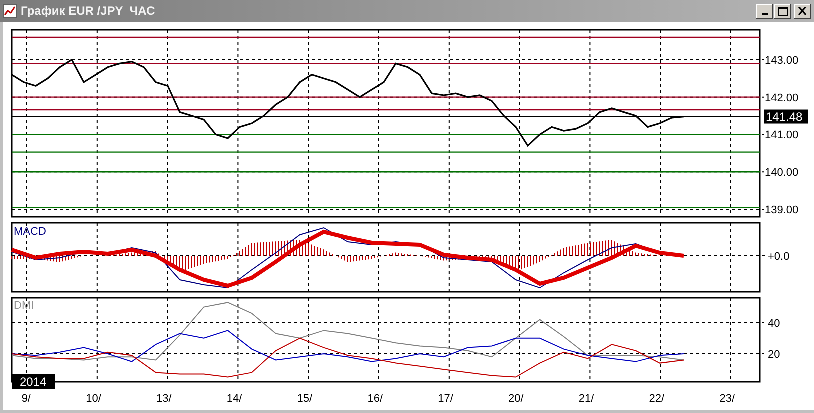  What do you see at coordinates (774, 355) in the screenshot?
I see `axis-label: 20` at bounding box center [774, 355].